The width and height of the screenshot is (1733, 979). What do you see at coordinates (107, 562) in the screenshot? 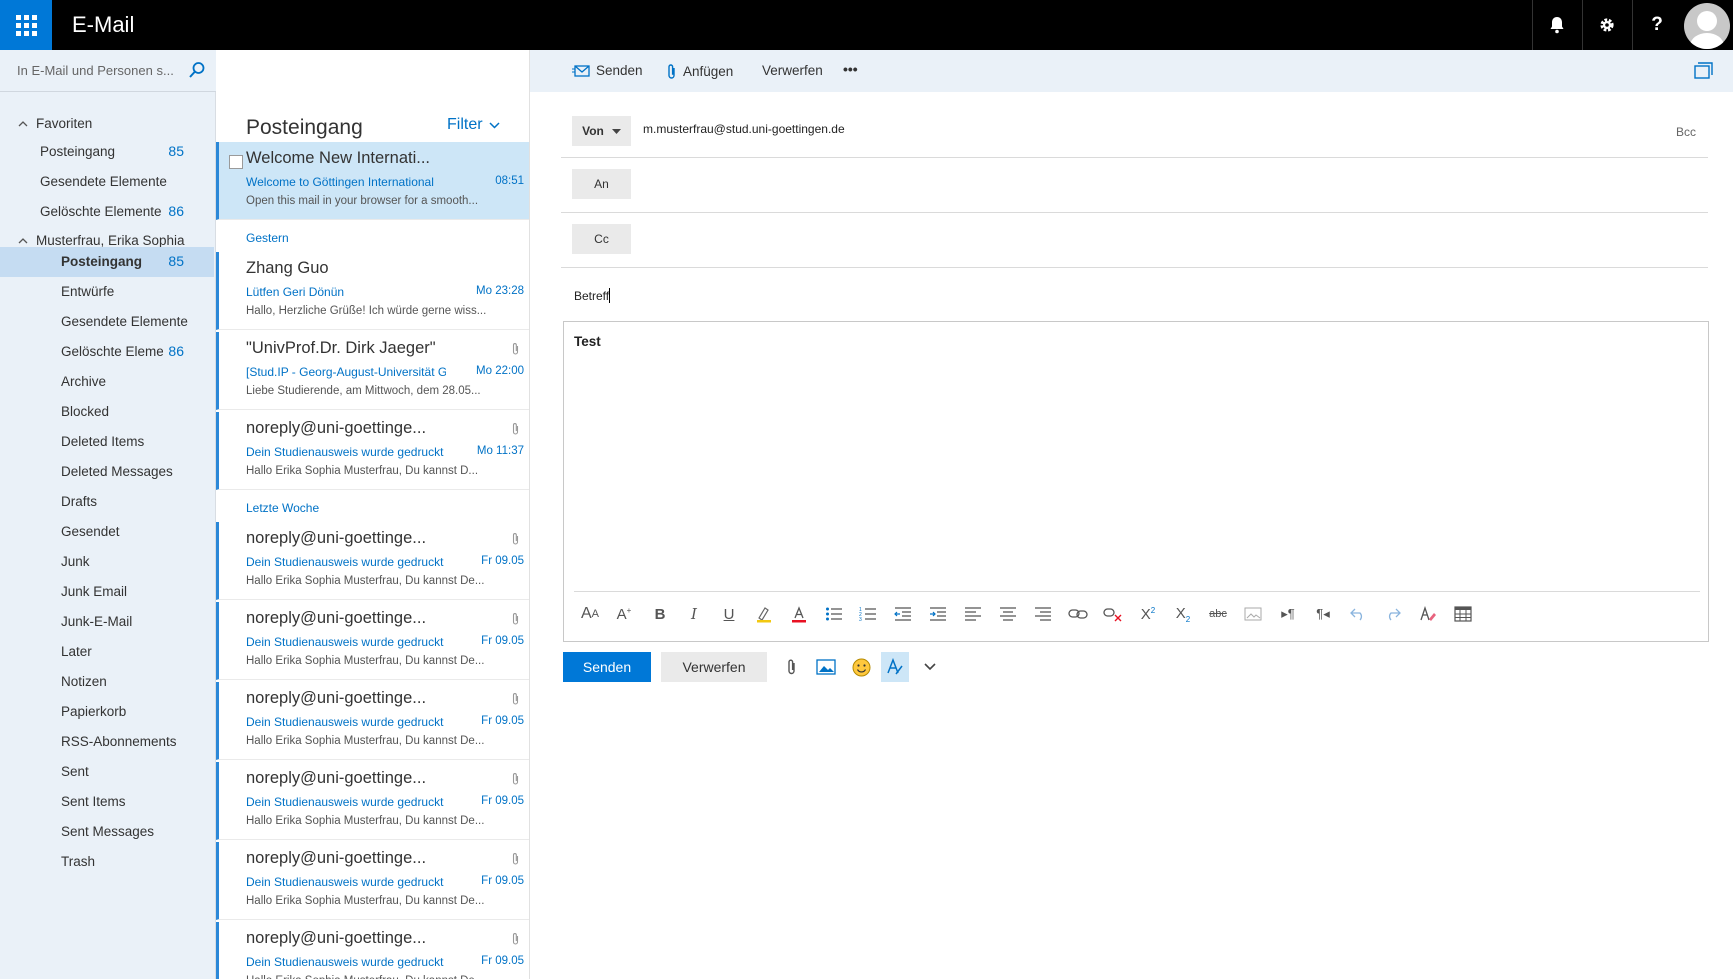
I see `folder-item: Junk` at bounding box center [107, 562].